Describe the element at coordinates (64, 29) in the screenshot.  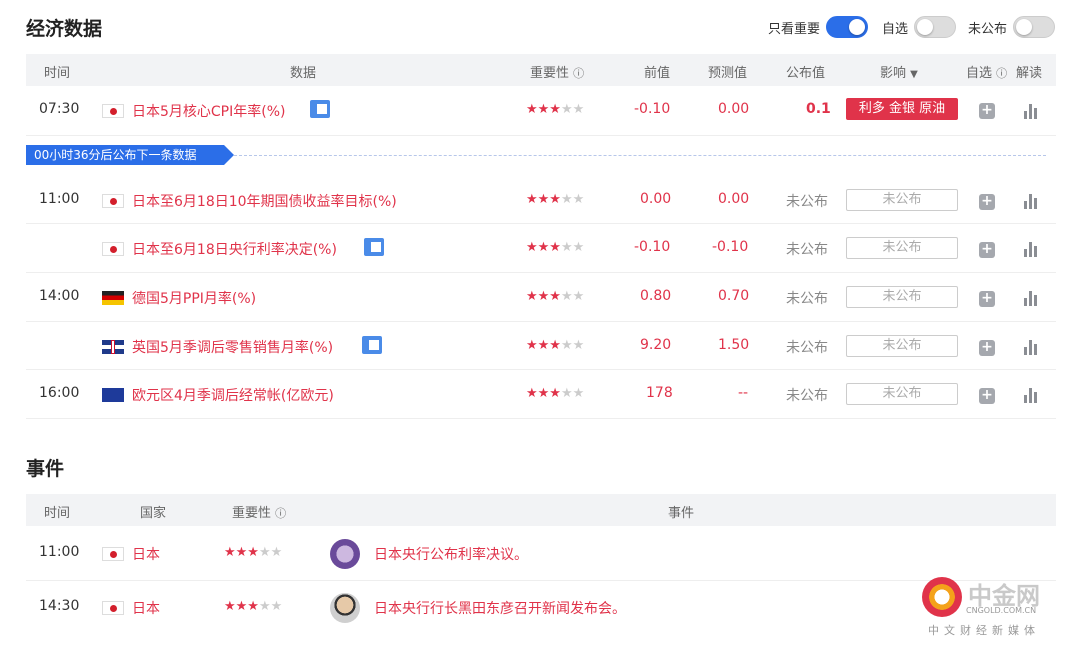
I see `econ-section-title: 经济数据` at that location.